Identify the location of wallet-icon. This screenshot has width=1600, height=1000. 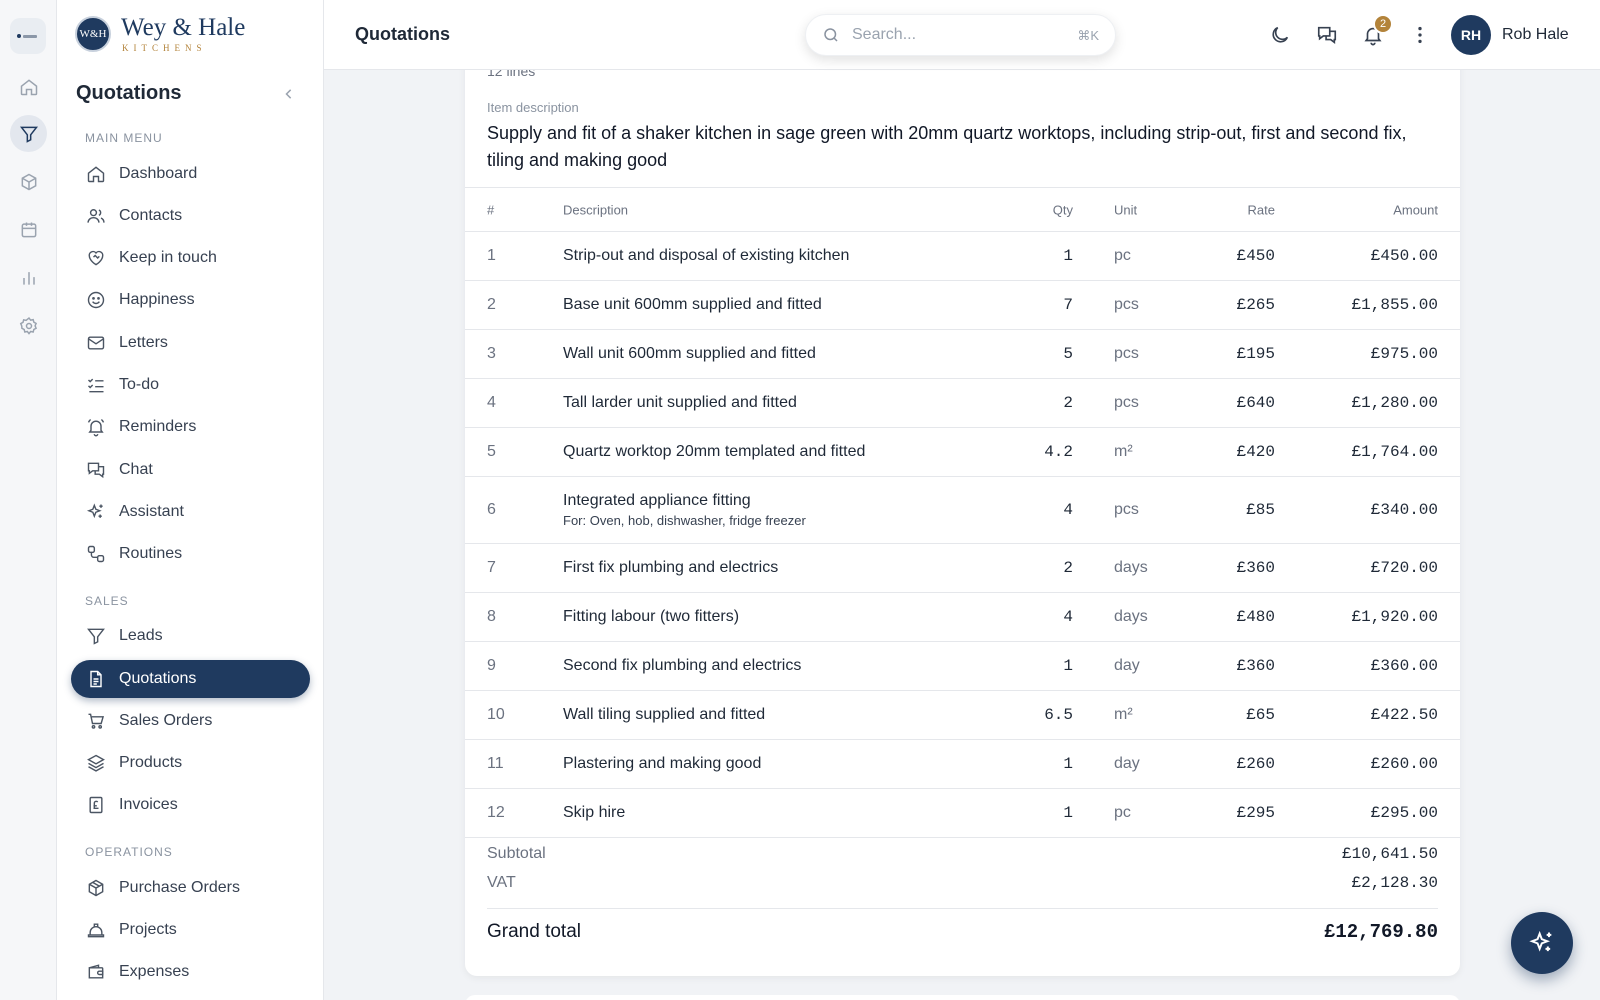
(96, 971).